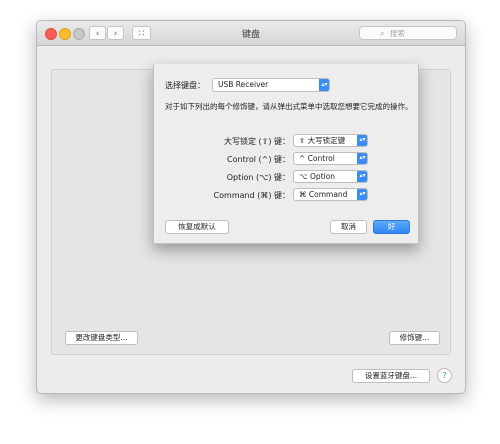 The image size is (500, 444). I want to click on option-action-value: ⌥ Option, so click(317, 176).